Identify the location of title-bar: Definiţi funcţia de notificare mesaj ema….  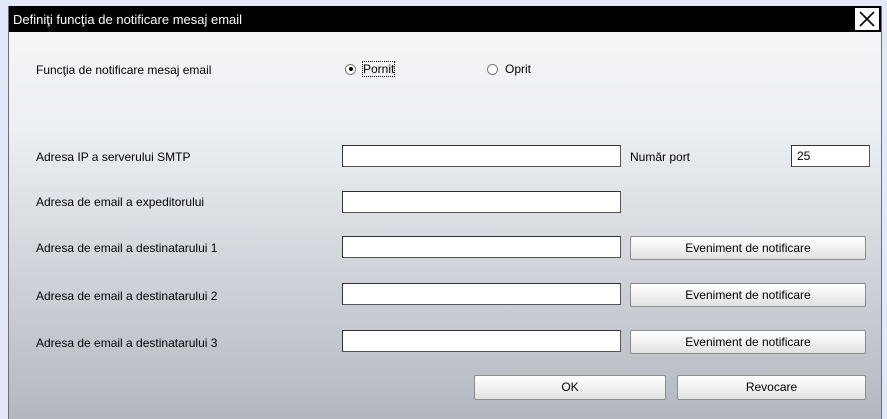
(445, 19).